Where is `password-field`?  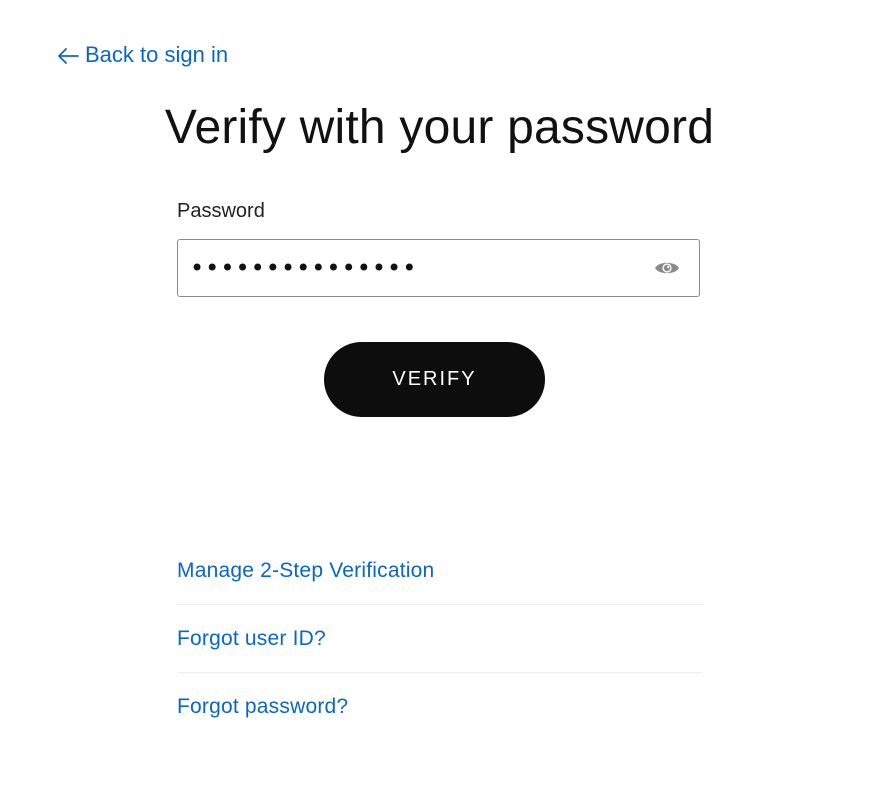
password-field is located at coordinates (438, 268).